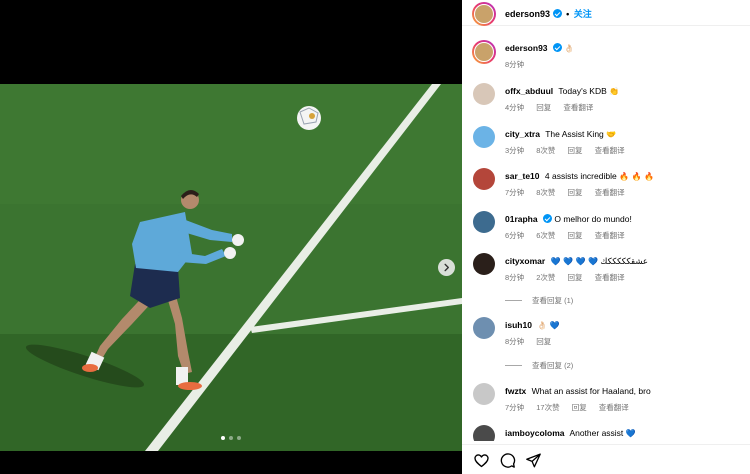 The width and height of the screenshot is (750, 474). I want to click on view-replies-button: 查看回复 (2), so click(539, 365).